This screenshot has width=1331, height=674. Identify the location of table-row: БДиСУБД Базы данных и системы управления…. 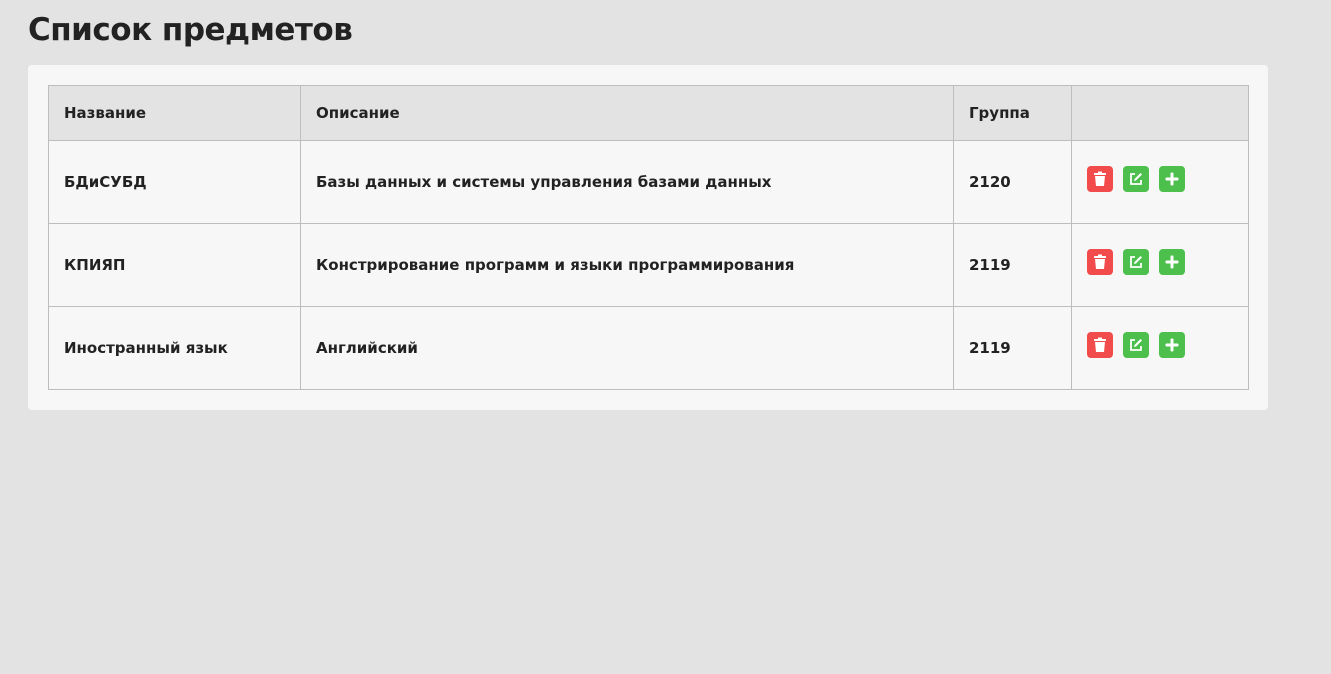
(648, 182).